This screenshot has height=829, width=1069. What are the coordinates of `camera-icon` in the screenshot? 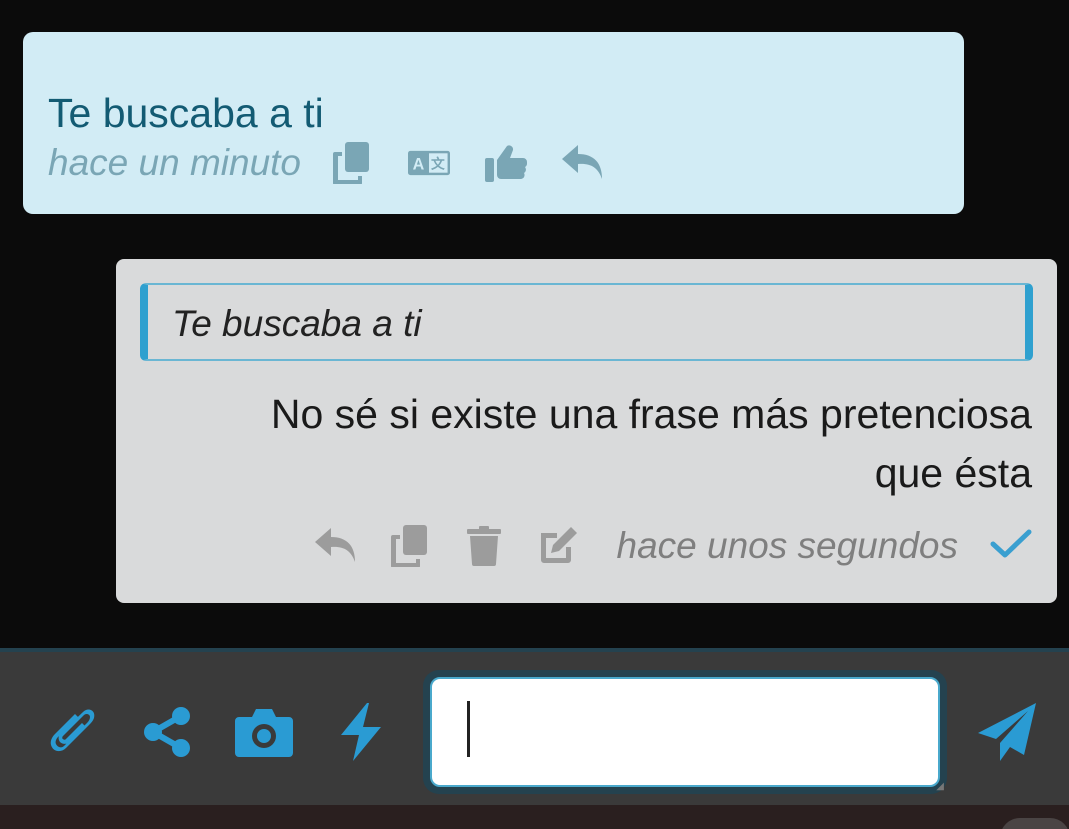 It's located at (264, 732).